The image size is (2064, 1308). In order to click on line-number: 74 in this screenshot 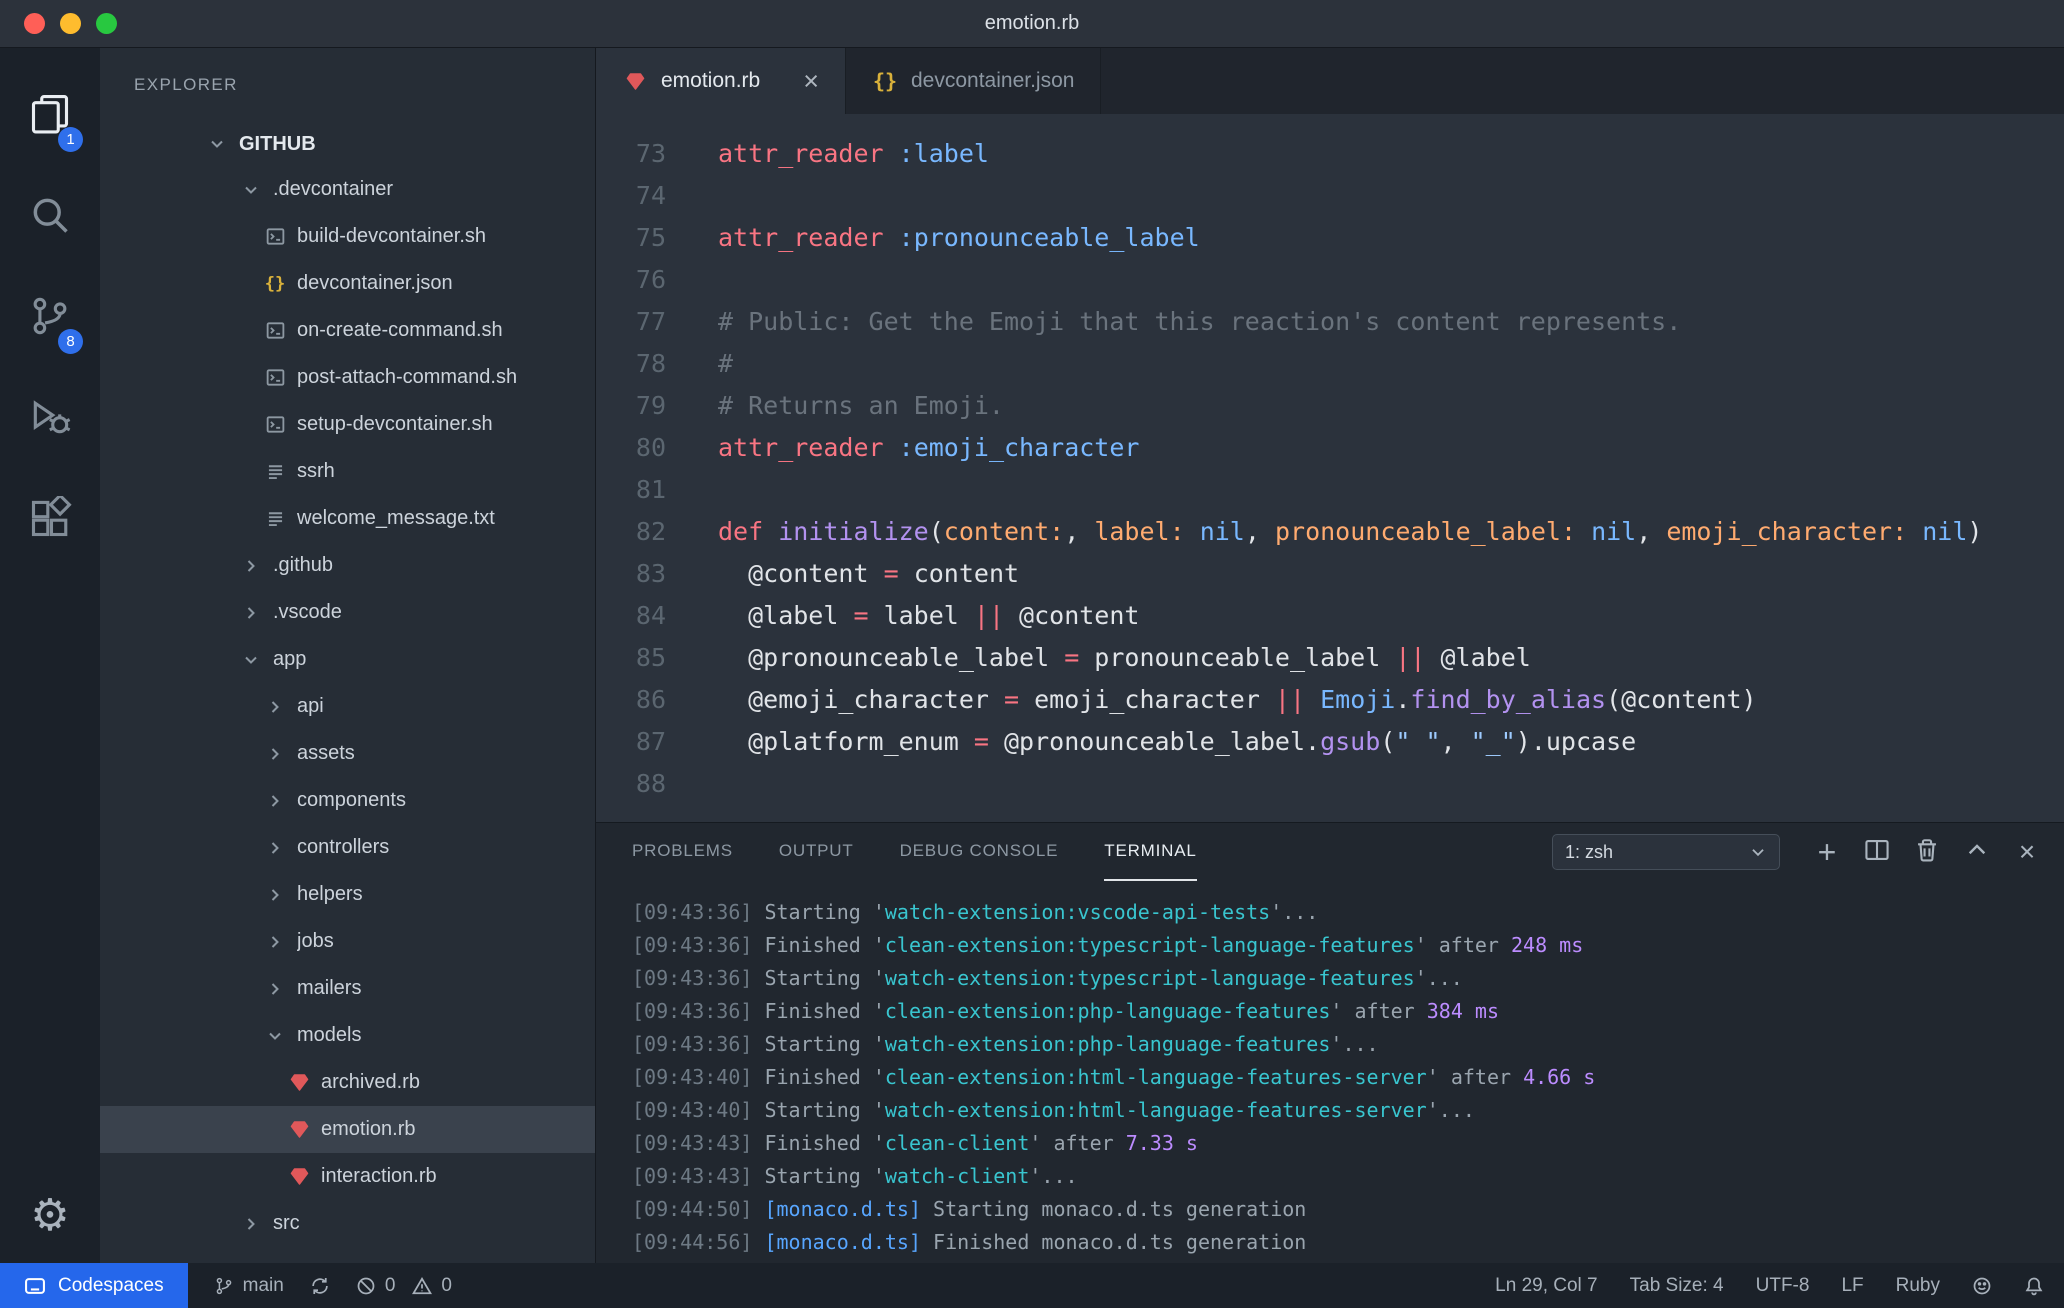, I will do `click(650, 195)`.